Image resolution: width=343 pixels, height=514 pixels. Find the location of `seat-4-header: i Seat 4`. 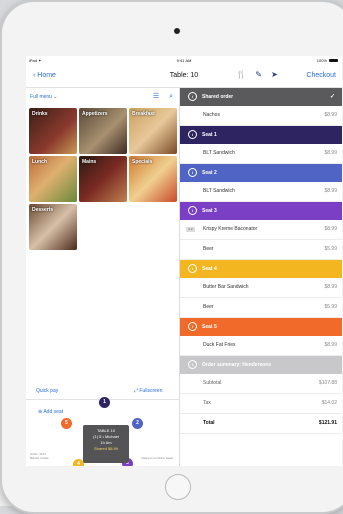

seat-4-header: i Seat 4 is located at coordinates (261, 269).